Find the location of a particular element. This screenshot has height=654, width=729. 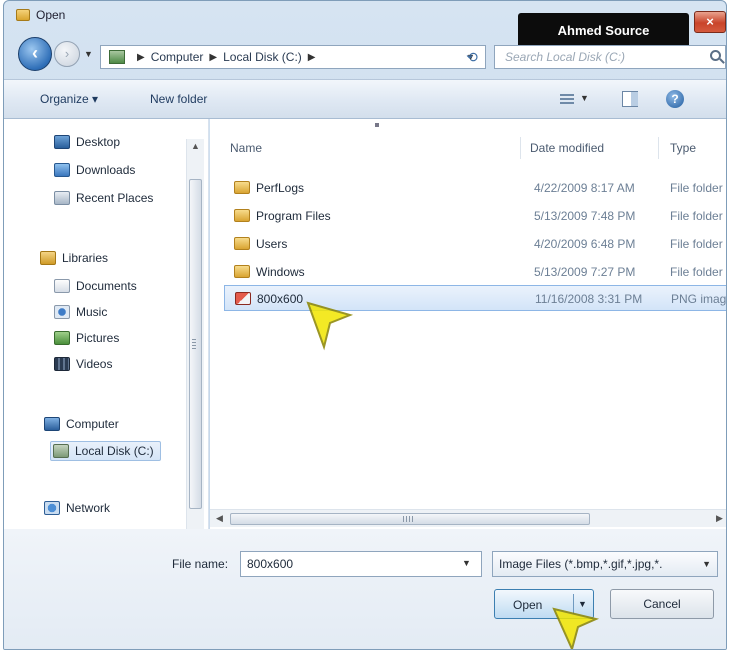

nav-item-downloads: Downloads is located at coordinates (94, 170).